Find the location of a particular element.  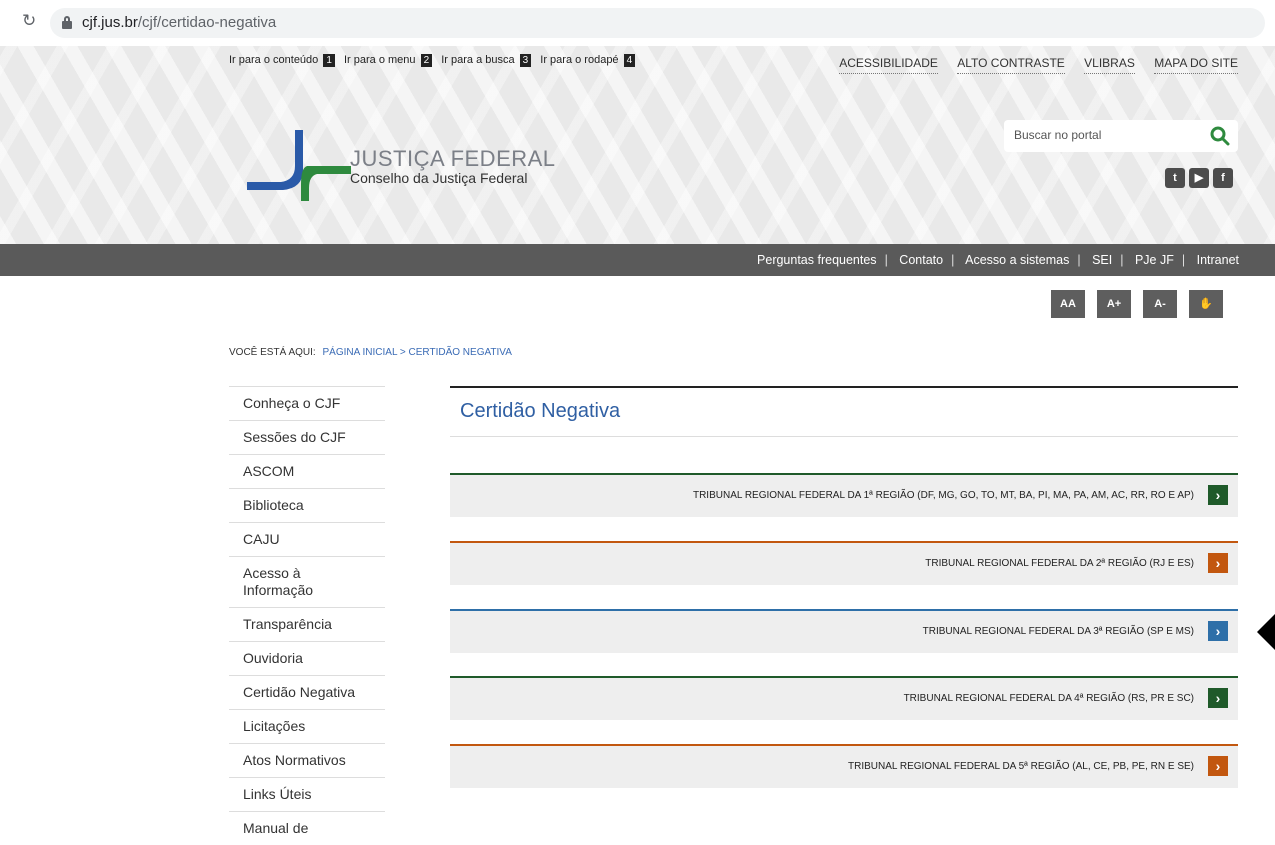

logo-subtitle: Conselho da Justiça Federal is located at coordinates (439, 178).